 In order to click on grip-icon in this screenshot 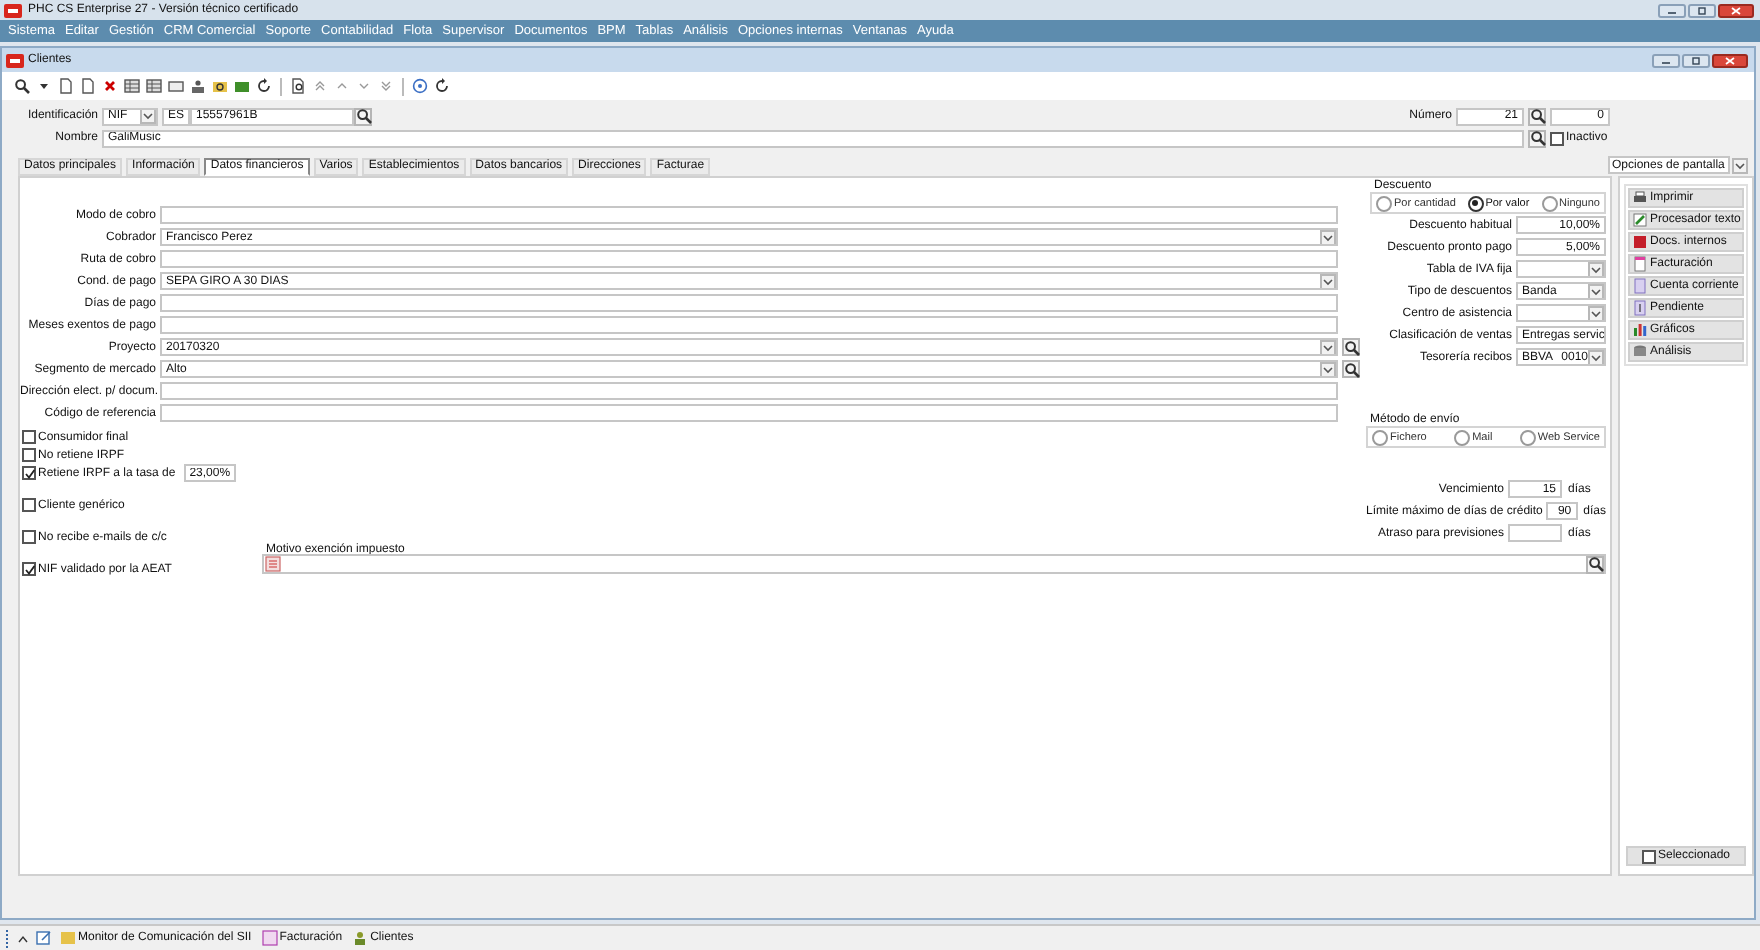, I will do `click(7, 938)`.